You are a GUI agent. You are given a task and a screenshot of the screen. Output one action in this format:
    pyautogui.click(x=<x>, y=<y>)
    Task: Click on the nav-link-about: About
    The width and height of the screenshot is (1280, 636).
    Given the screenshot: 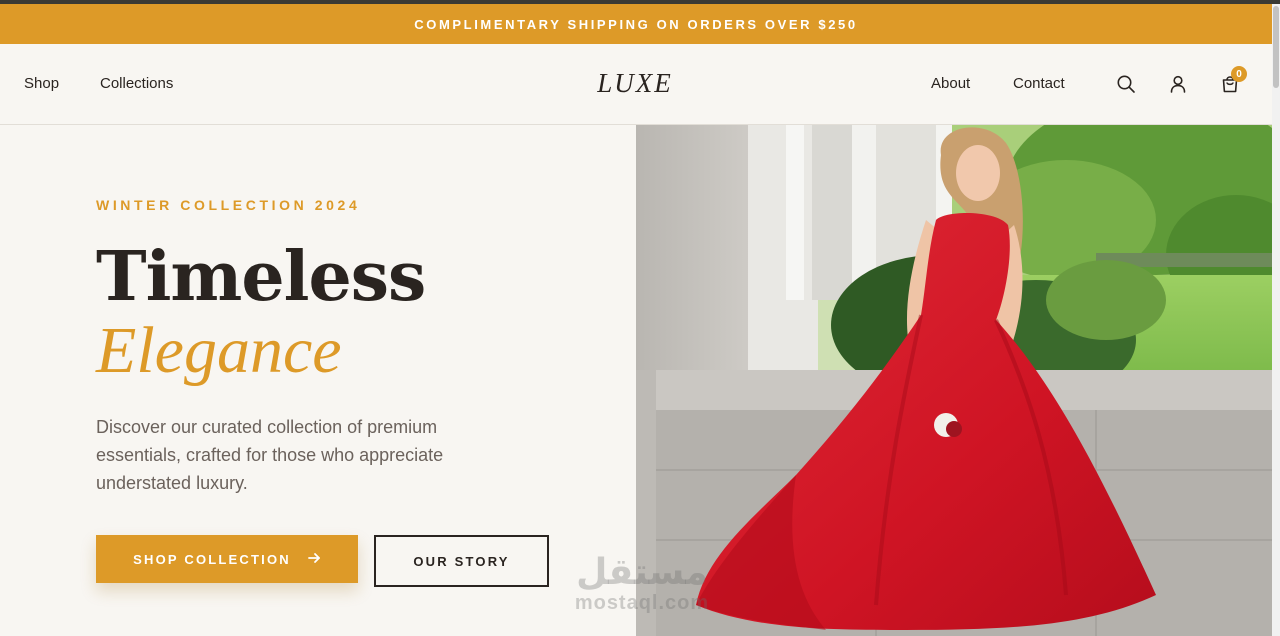 What is the action you would take?
    pyautogui.click(x=950, y=83)
    